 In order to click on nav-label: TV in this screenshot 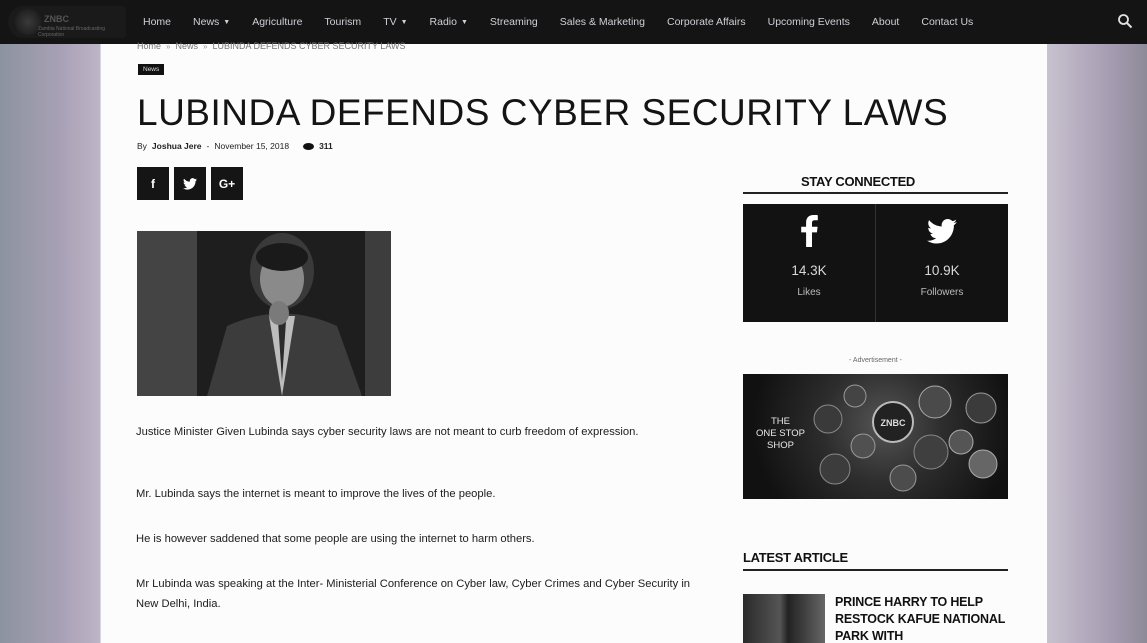, I will do `click(390, 22)`.